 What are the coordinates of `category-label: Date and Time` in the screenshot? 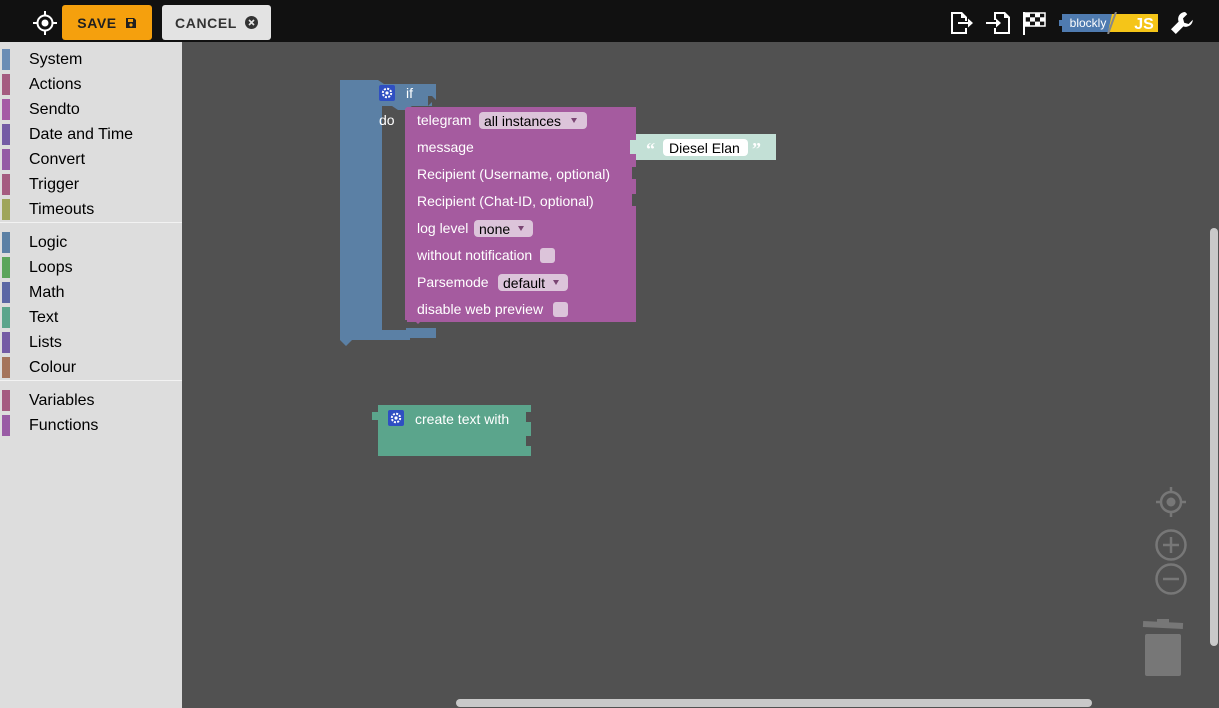 It's located at (81, 134).